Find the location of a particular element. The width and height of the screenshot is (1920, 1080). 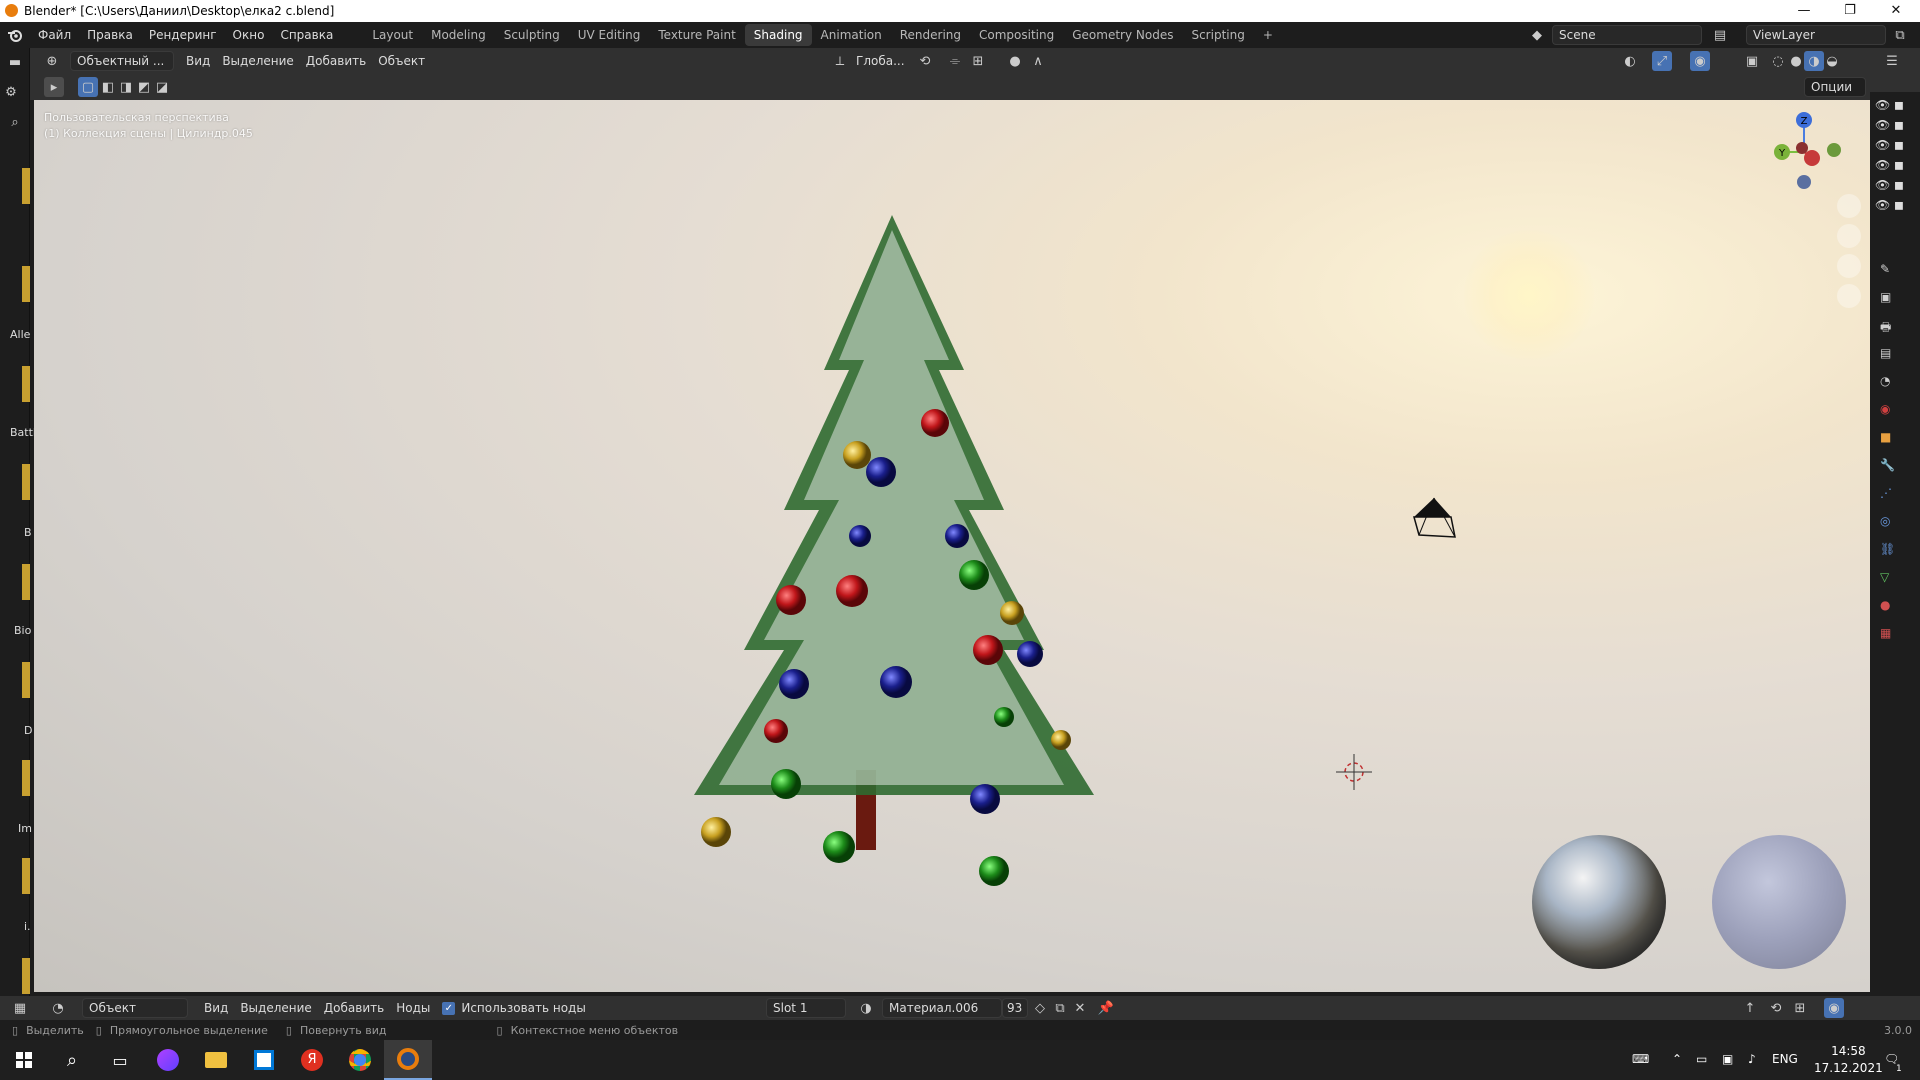

fake-user-icon: ◇ is located at coordinates (1040, 1008).